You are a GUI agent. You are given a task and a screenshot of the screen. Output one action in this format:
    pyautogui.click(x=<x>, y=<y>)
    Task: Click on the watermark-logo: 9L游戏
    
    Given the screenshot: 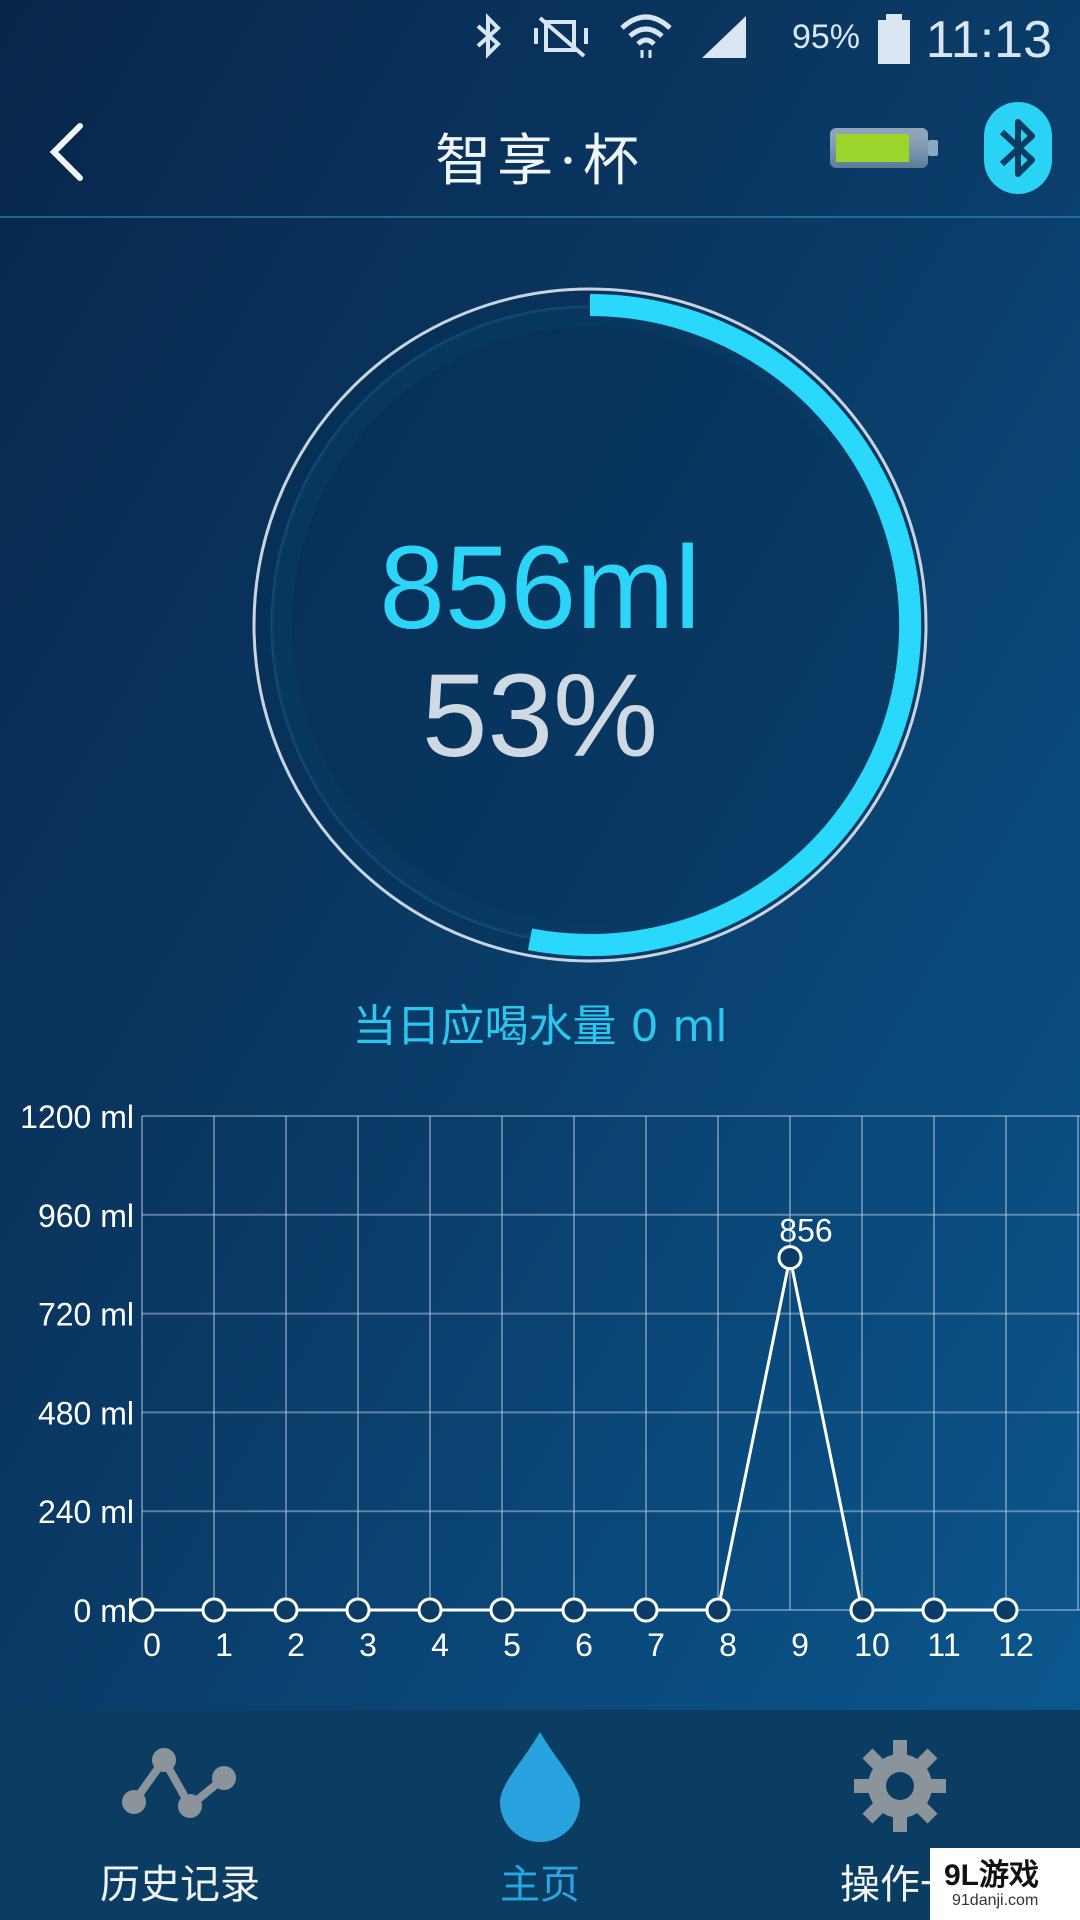 What is the action you would take?
    pyautogui.click(x=992, y=1875)
    